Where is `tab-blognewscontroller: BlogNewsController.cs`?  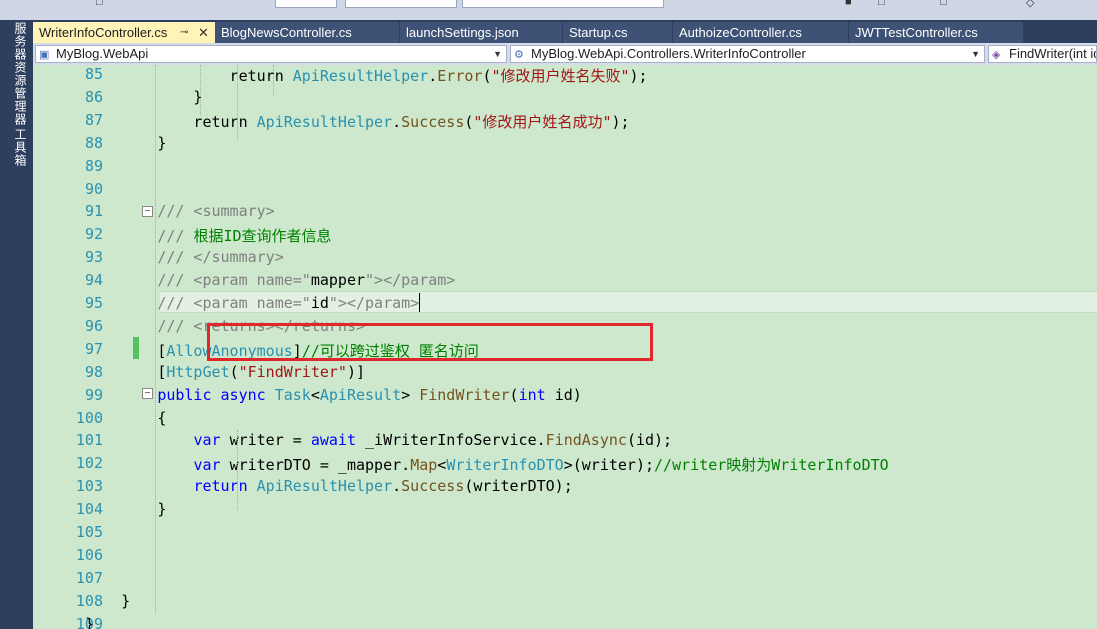 tab-blognewscontroller: BlogNewsController.cs is located at coordinates (307, 32).